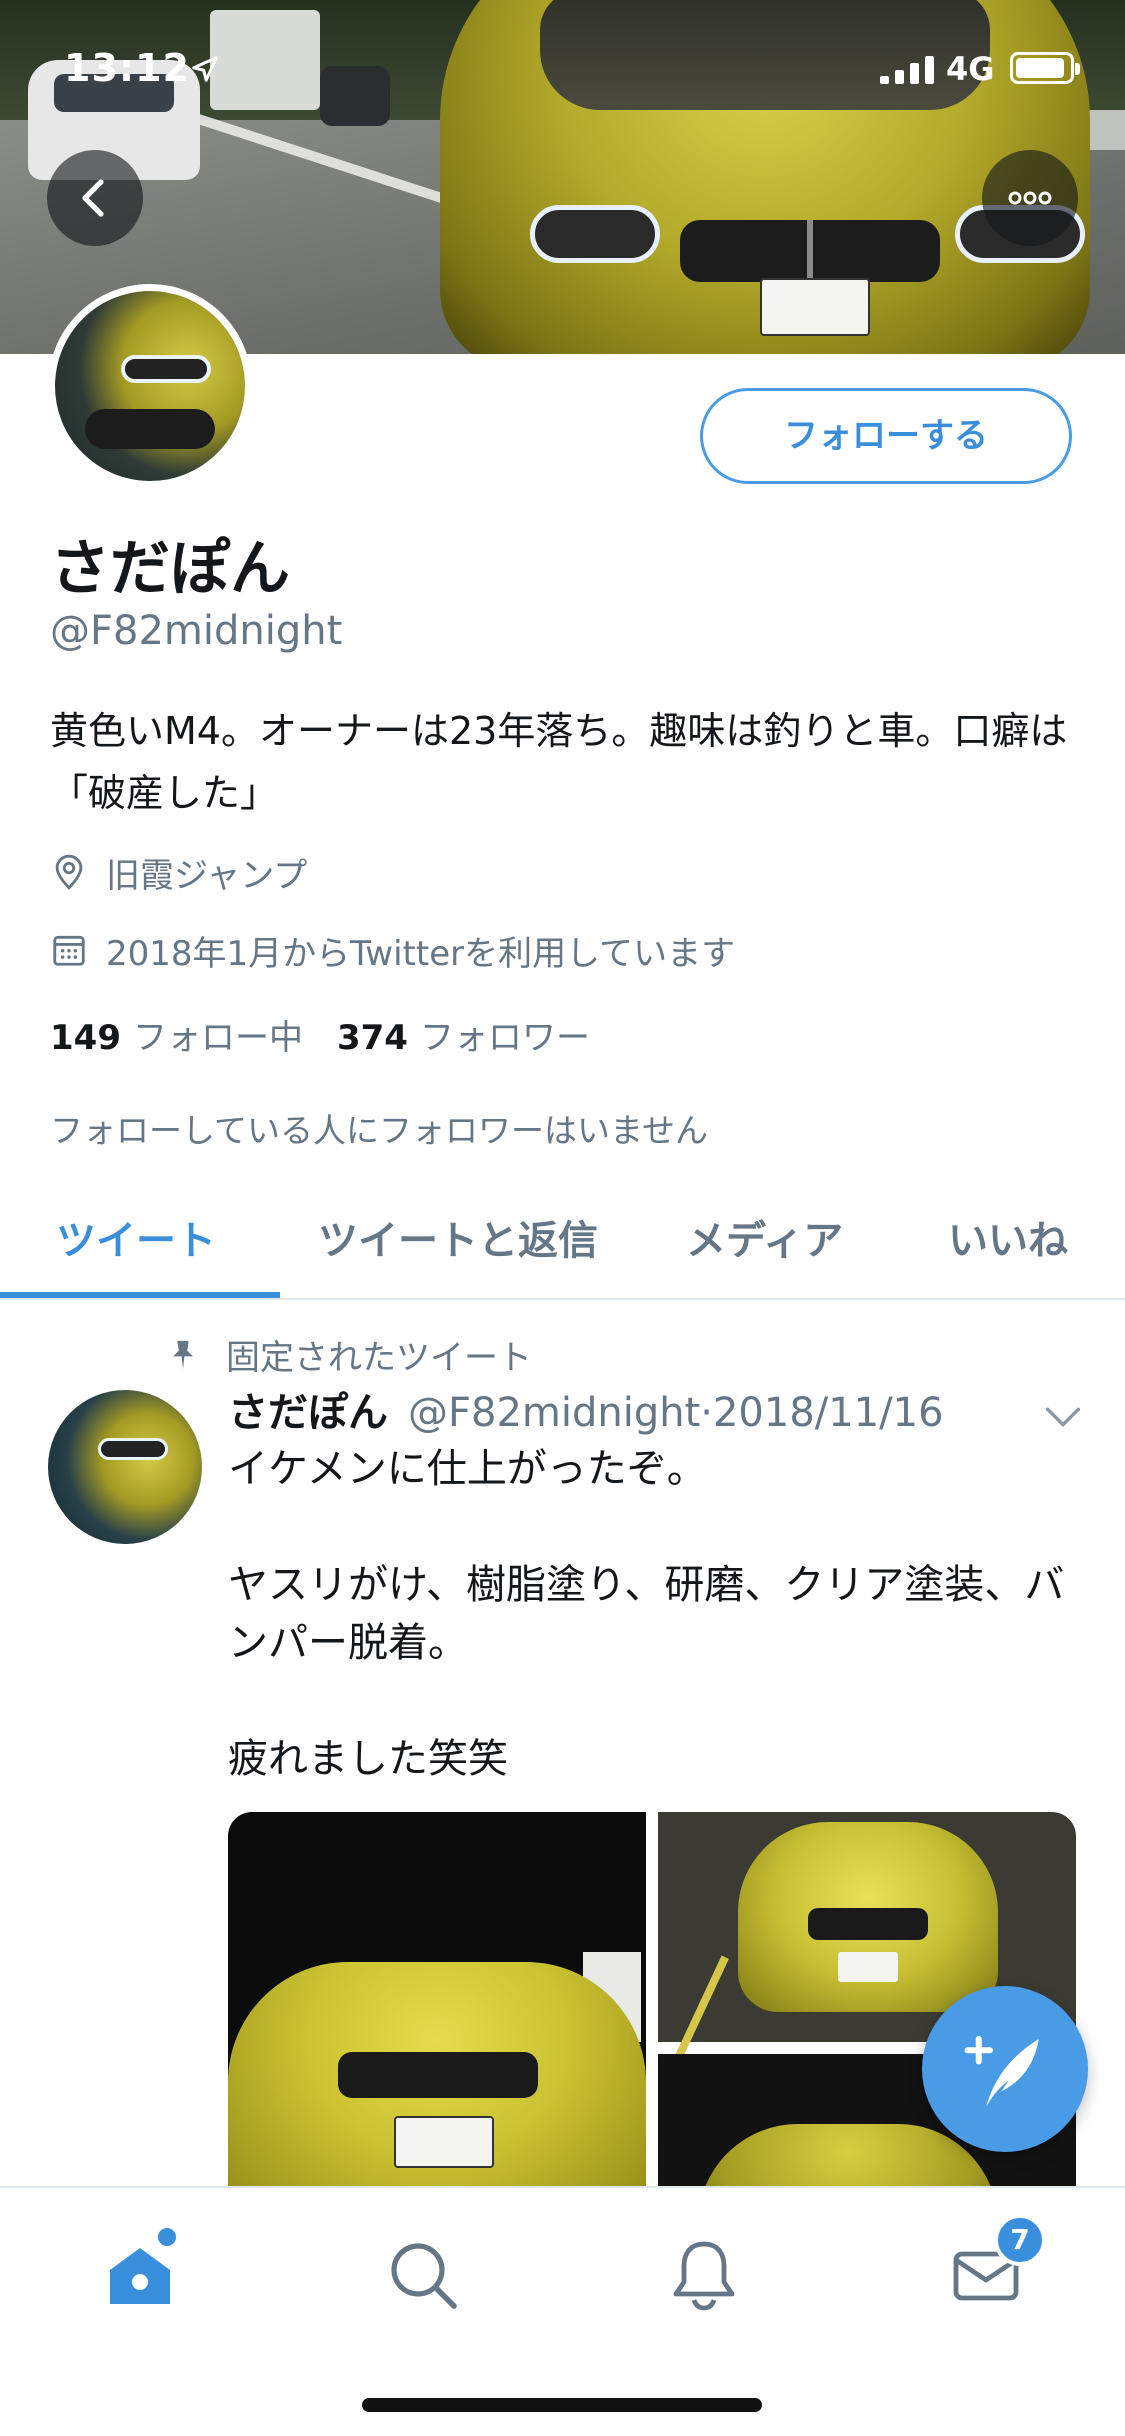 The width and height of the screenshot is (1125, 2436). I want to click on nav-notifications, so click(704, 2274).